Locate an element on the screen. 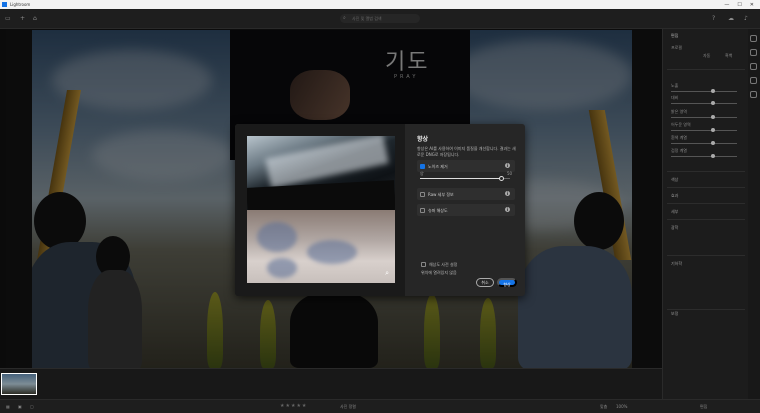 The width and height of the screenshot is (760, 413). maximize-button: ☐ is located at coordinates (739, 5).